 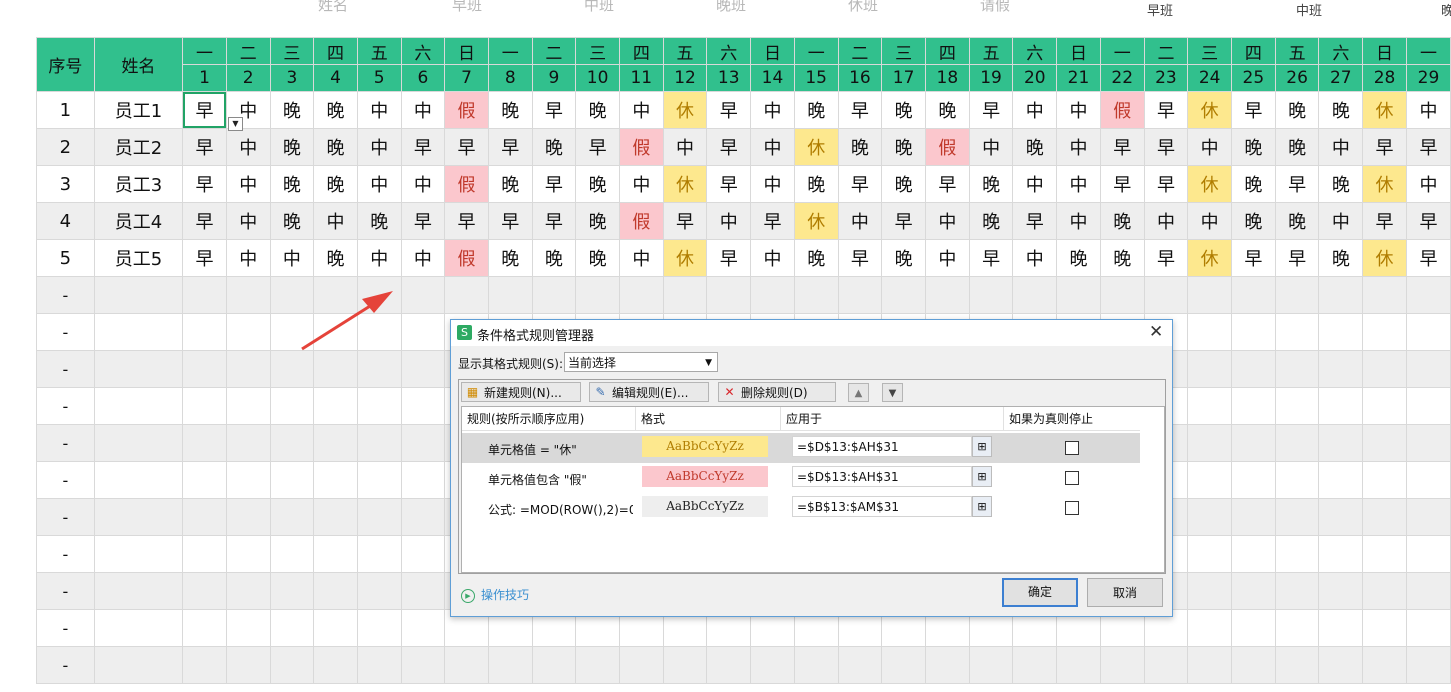 I want to click on header-day: 18, so click(x=947, y=78).